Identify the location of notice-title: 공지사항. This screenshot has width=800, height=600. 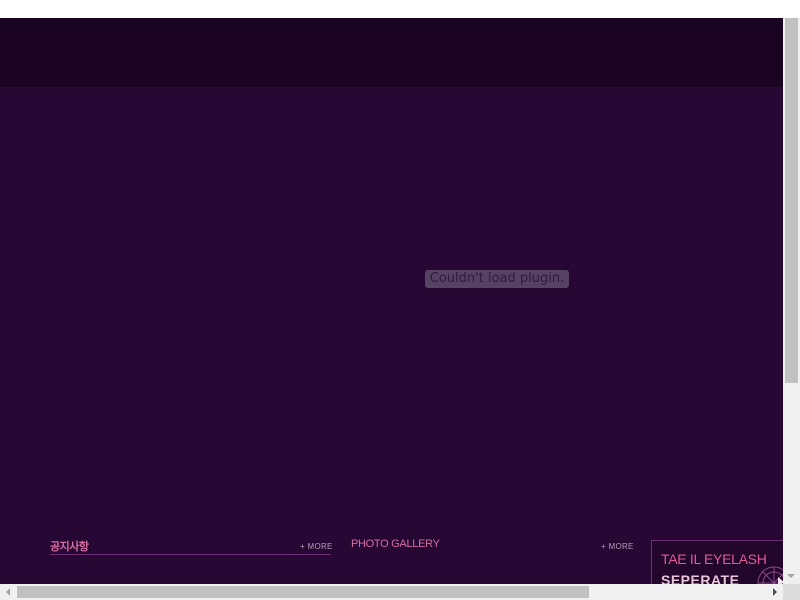
(69, 546).